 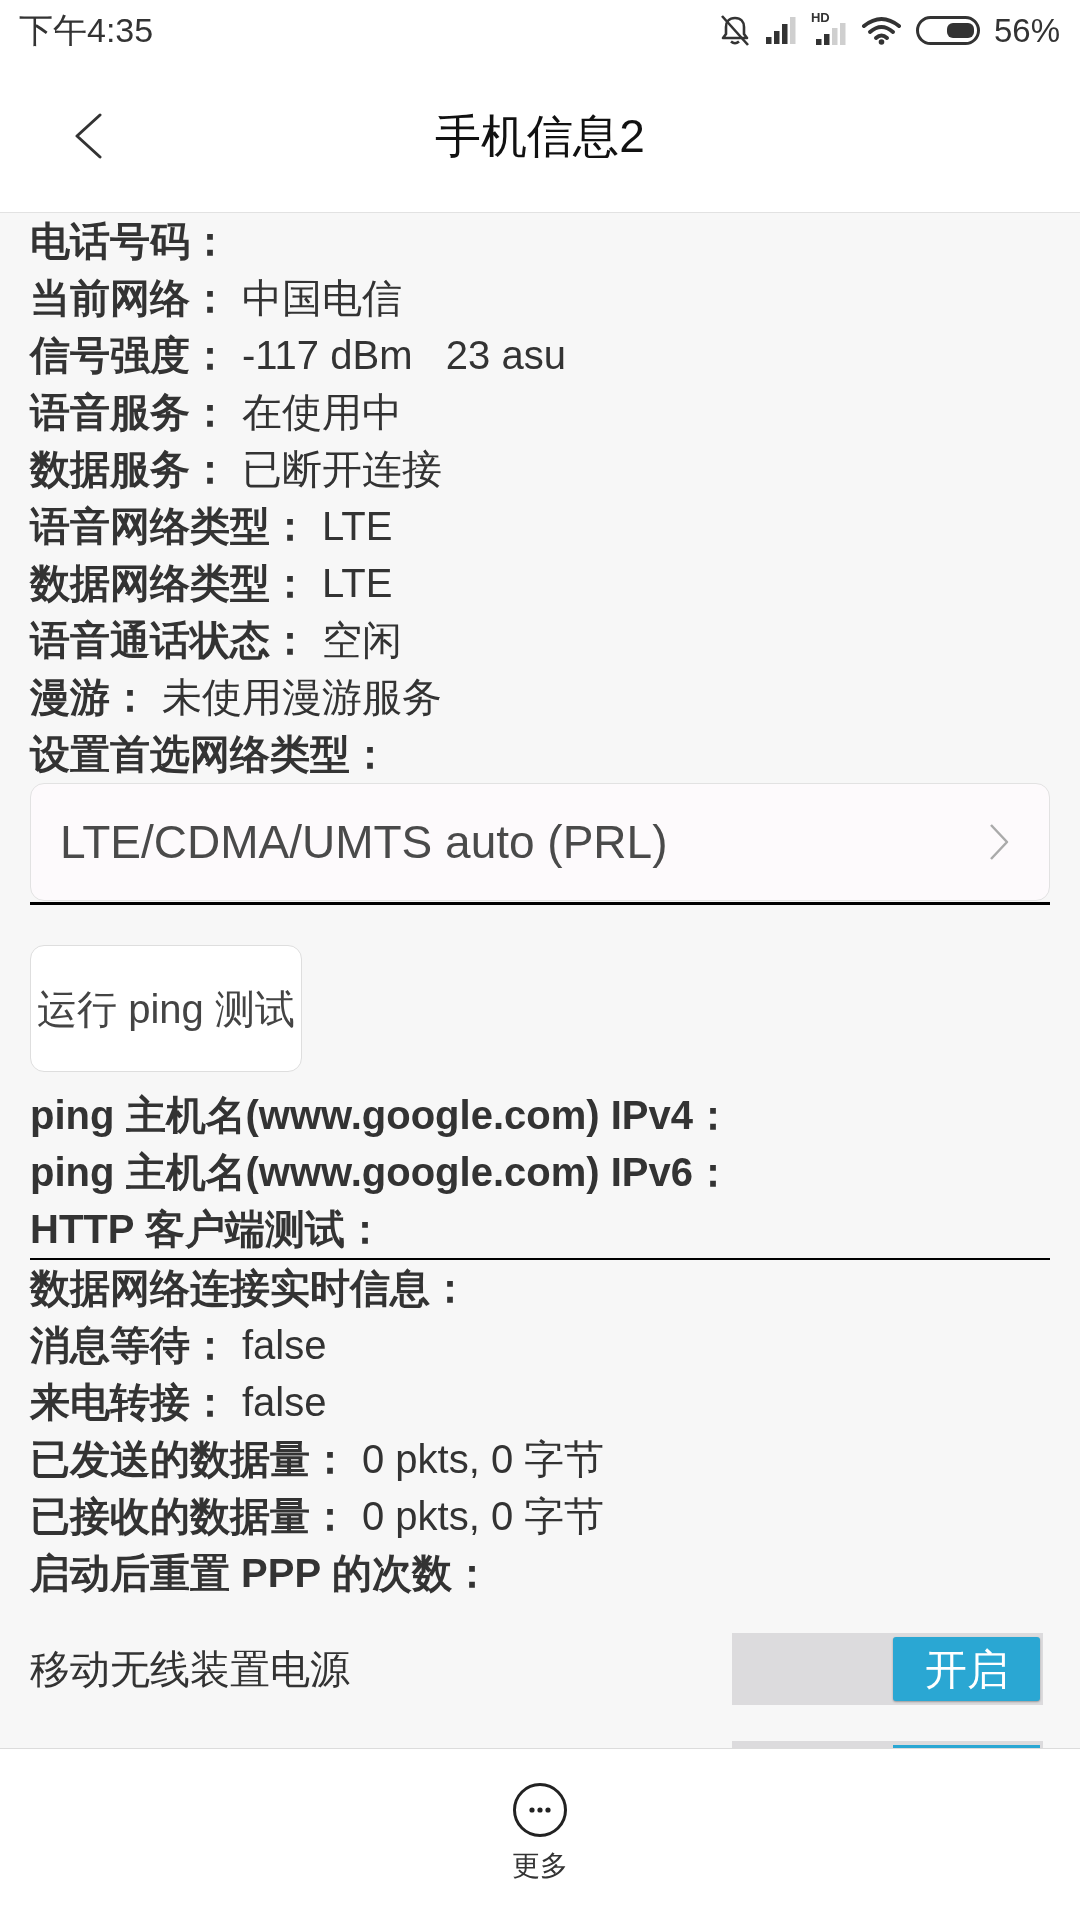 What do you see at coordinates (130, 1402) in the screenshot?
I see `info-label: 来电转接：` at bounding box center [130, 1402].